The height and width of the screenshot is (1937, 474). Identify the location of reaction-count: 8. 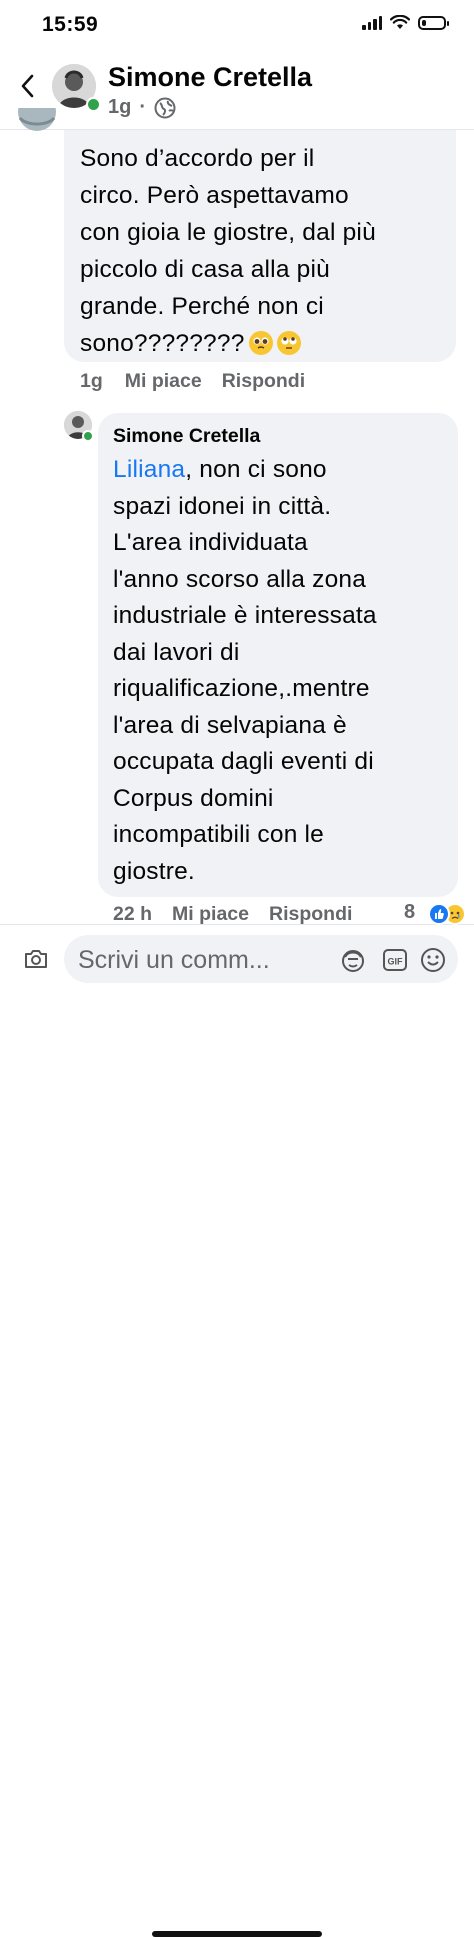
(409, 912).